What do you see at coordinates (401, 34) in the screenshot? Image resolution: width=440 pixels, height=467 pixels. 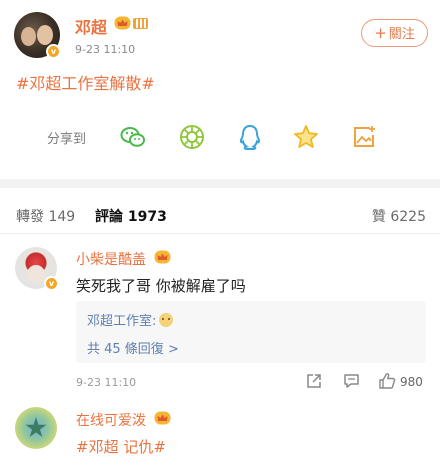 I see `follow-label: 關注` at bounding box center [401, 34].